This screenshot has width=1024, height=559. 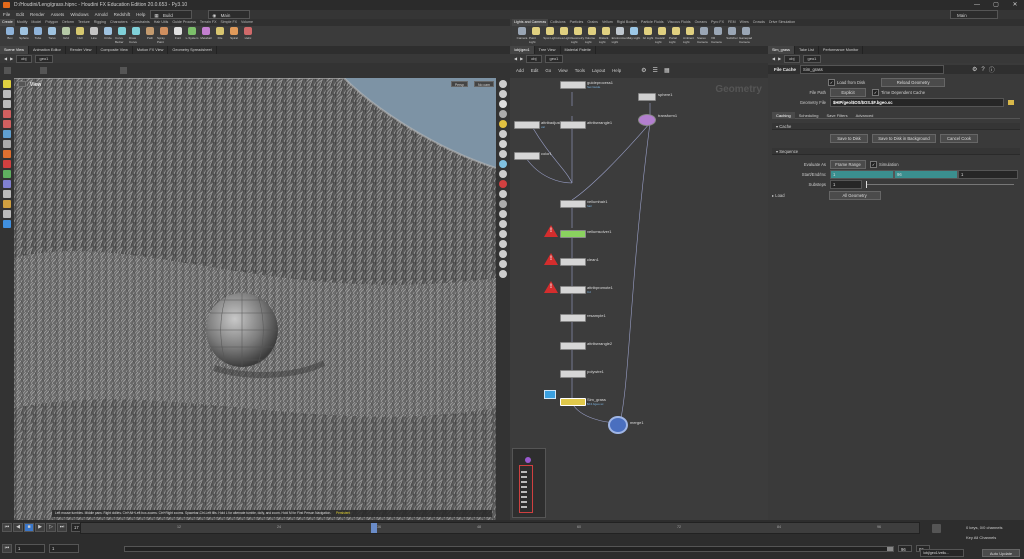 I want to click on load-section-header: ▸ Load, so click(x=778, y=195).